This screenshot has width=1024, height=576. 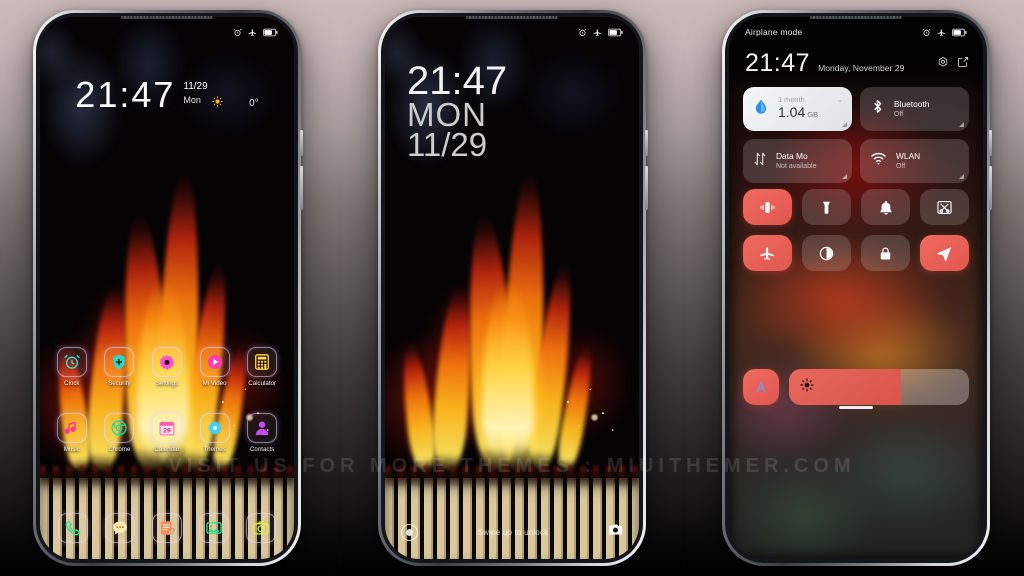 What do you see at coordinates (879, 387) in the screenshot?
I see `brightness-slider` at bounding box center [879, 387].